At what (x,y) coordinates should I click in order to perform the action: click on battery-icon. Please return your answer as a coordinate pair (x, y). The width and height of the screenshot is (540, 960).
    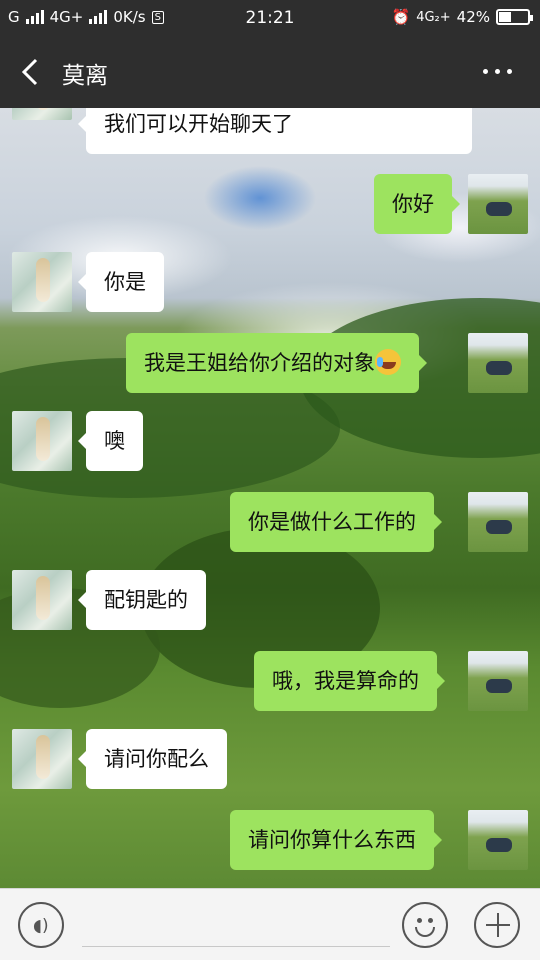
    Looking at the image, I should click on (514, 17).